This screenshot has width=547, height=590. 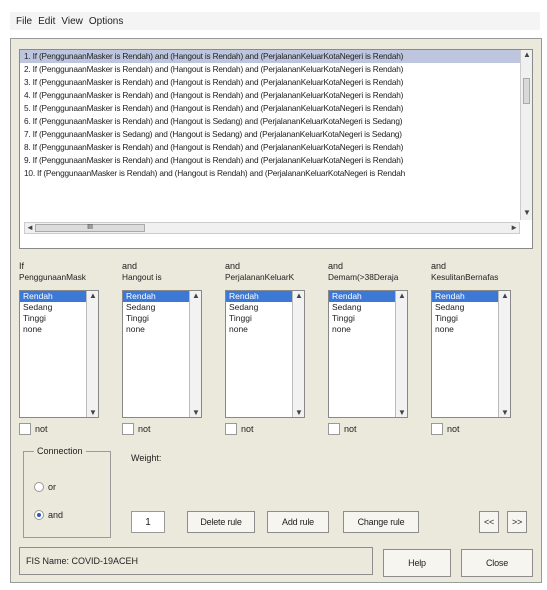 What do you see at coordinates (45, 487) in the screenshot?
I see `connection-or-radio: or` at bounding box center [45, 487].